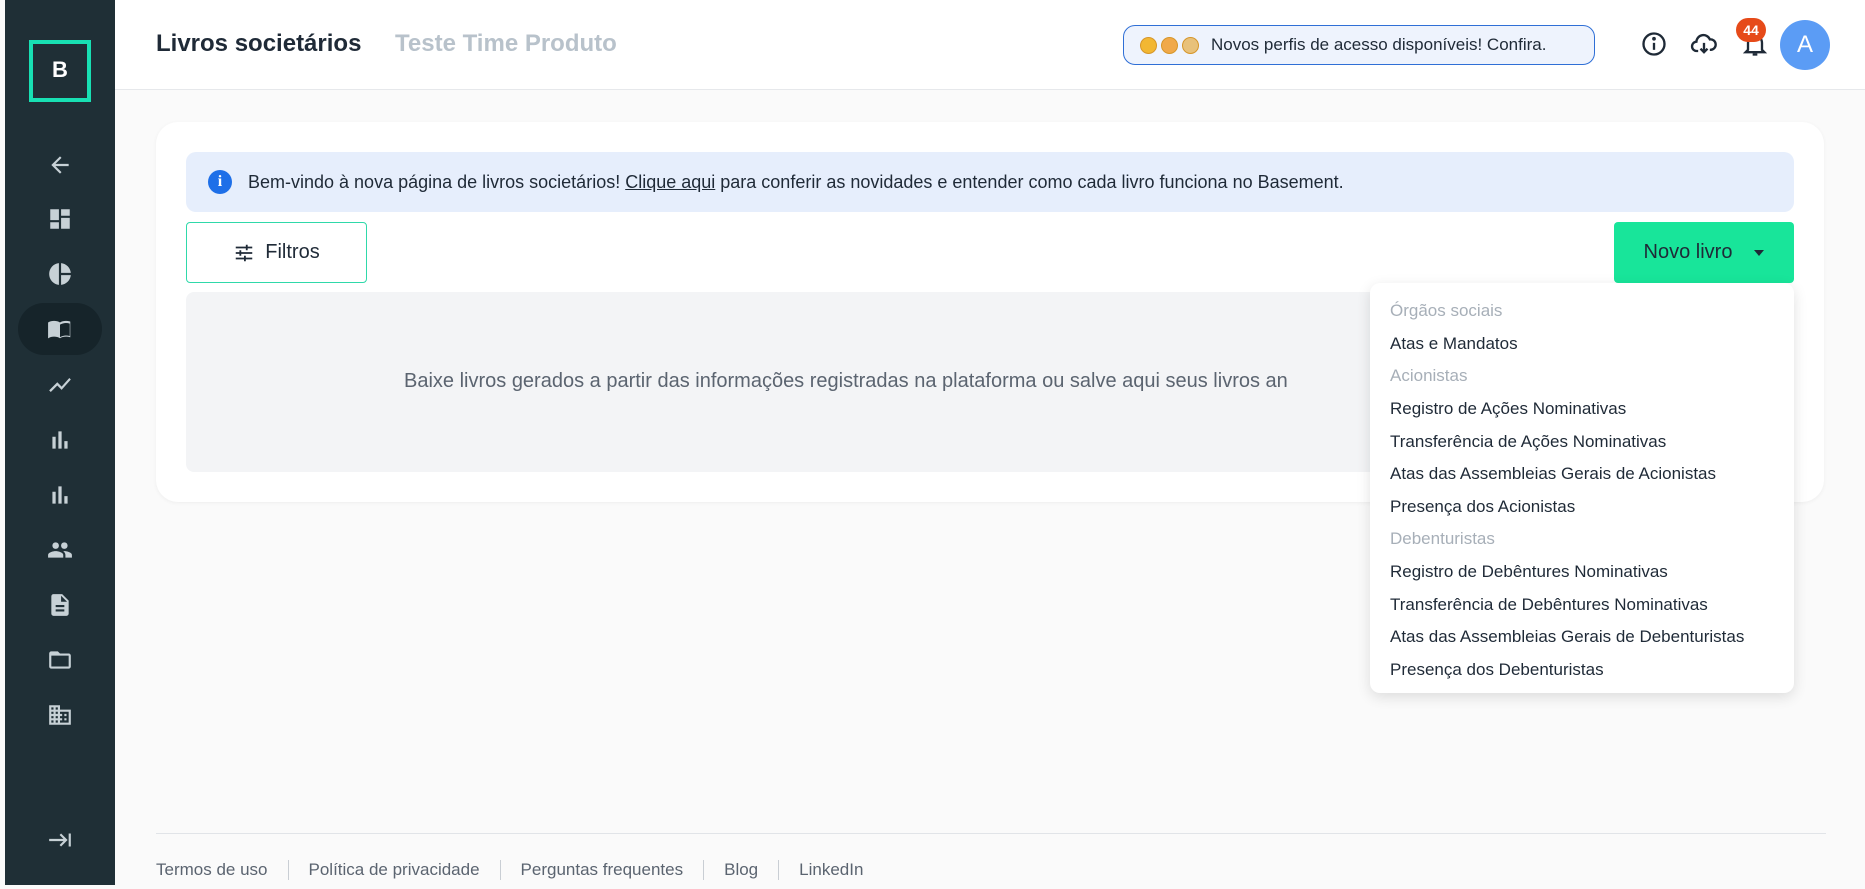 This screenshot has height=889, width=1865. I want to click on menu-item-presenca-acionistas: Presença dos Acionistas, so click(1582, 507).